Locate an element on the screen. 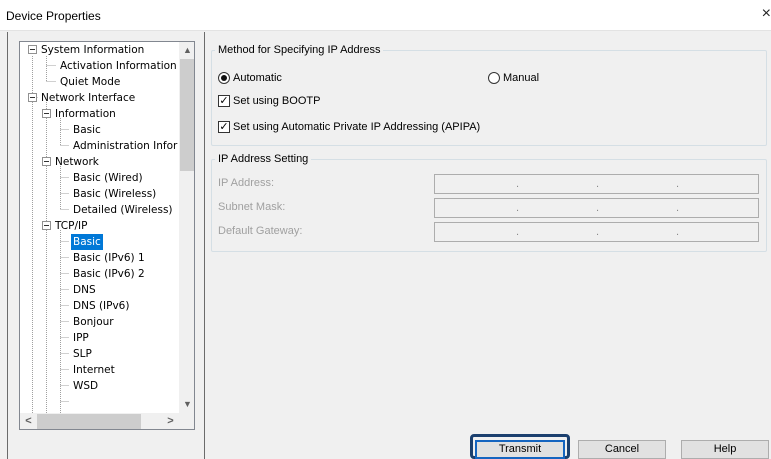 The image size is (771, 459). tree-item-administration-information: Administration Infor is located at coordinates (125, 146).